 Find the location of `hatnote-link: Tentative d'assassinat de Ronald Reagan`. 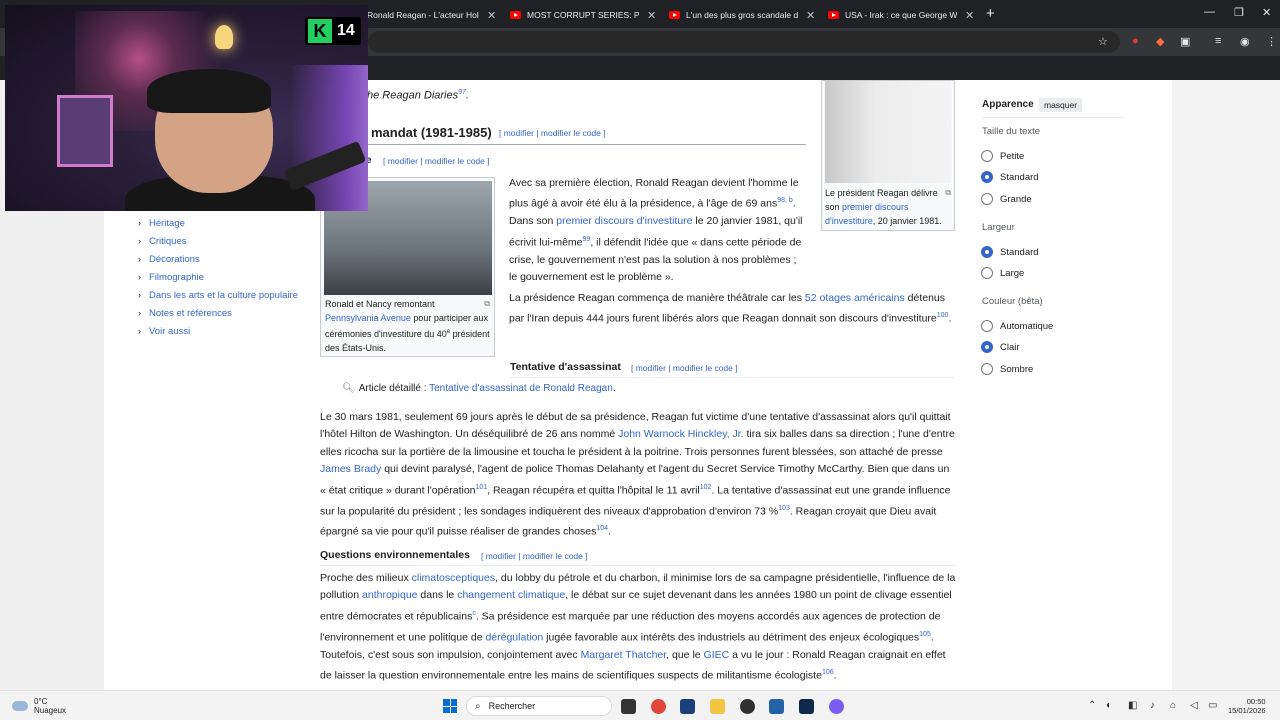

hatnote-link: Tentative d'assassinat de Ronald Reagan is located at coordinates (521, 388).